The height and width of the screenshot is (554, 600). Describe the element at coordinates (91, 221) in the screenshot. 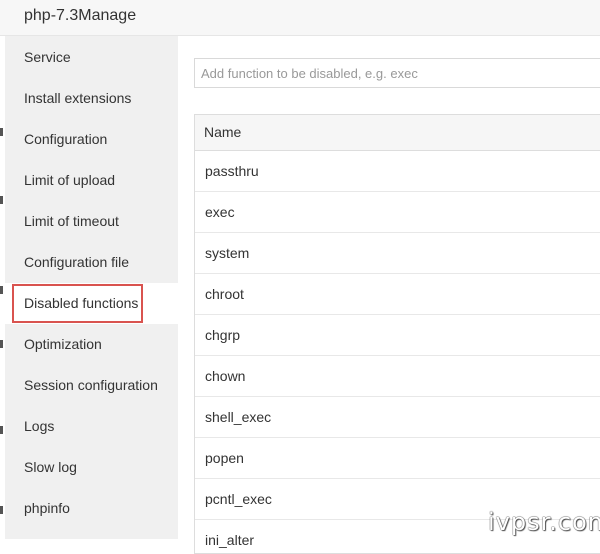

I see `sidebar-item-limit-of-timeout: Limit of timeout` at that location.